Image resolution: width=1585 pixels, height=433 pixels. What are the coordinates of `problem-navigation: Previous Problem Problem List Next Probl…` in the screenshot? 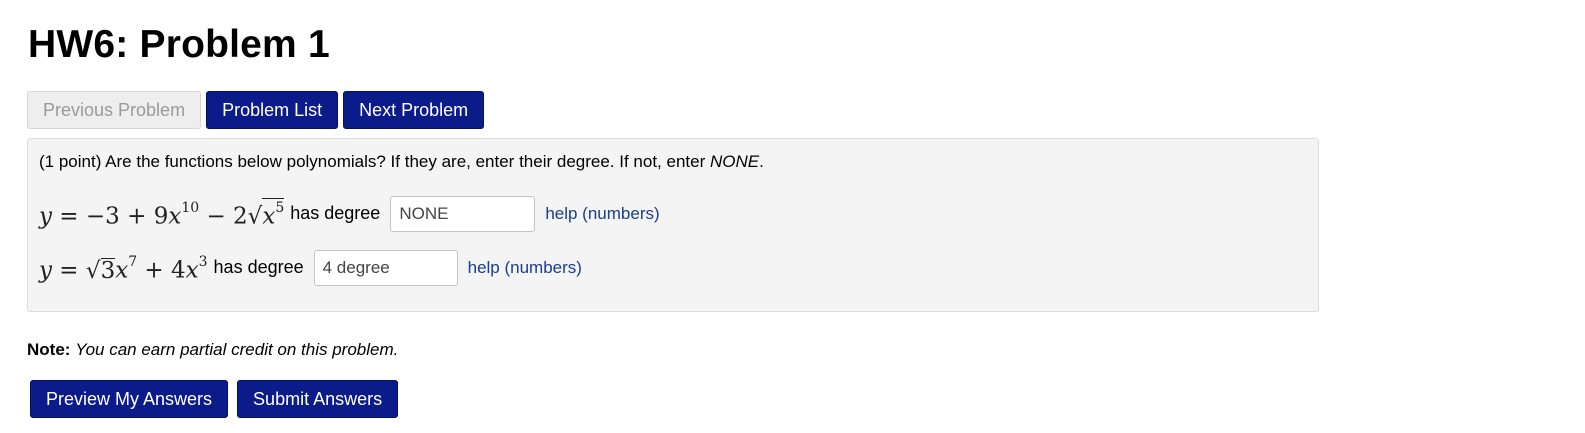 It's located at (256, 110).